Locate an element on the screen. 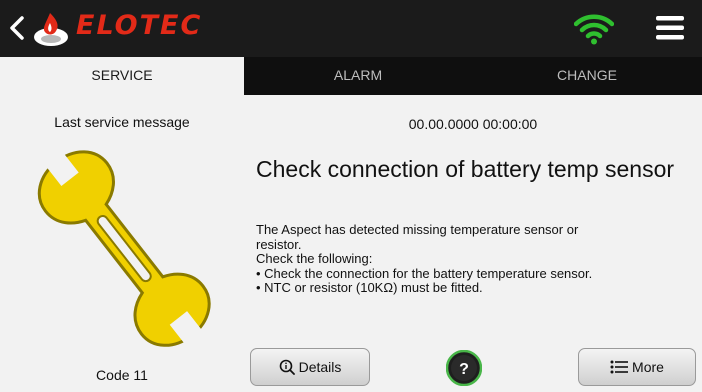 This screenshot has width=702, height=392. wifi-icon is located at coordinates (594, 29).